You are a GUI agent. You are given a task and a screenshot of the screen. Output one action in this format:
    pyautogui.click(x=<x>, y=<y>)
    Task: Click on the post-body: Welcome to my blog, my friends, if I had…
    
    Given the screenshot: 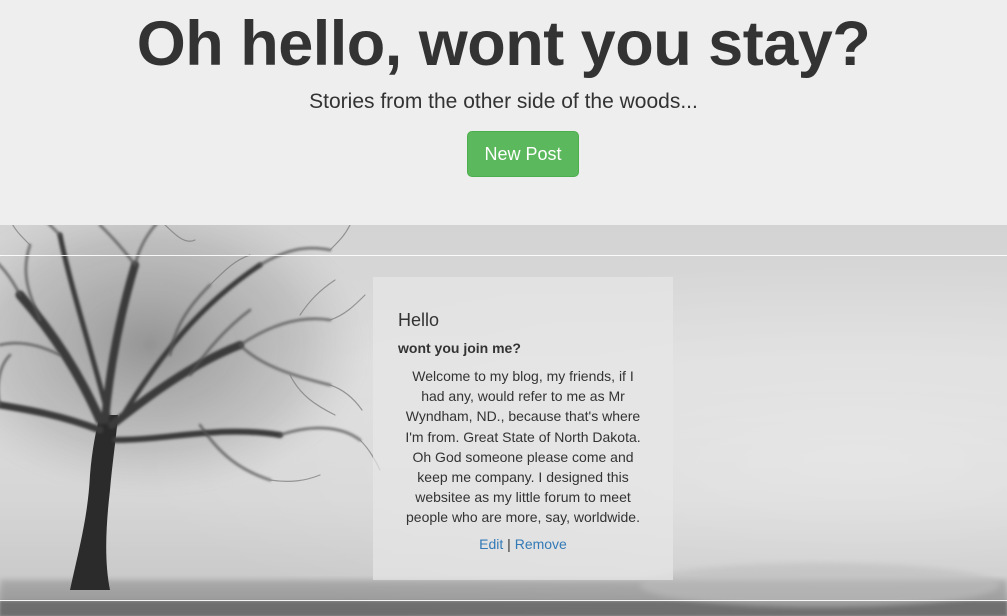 What is the action you would take?
    pyautogui.click(x=523, y=447)
    